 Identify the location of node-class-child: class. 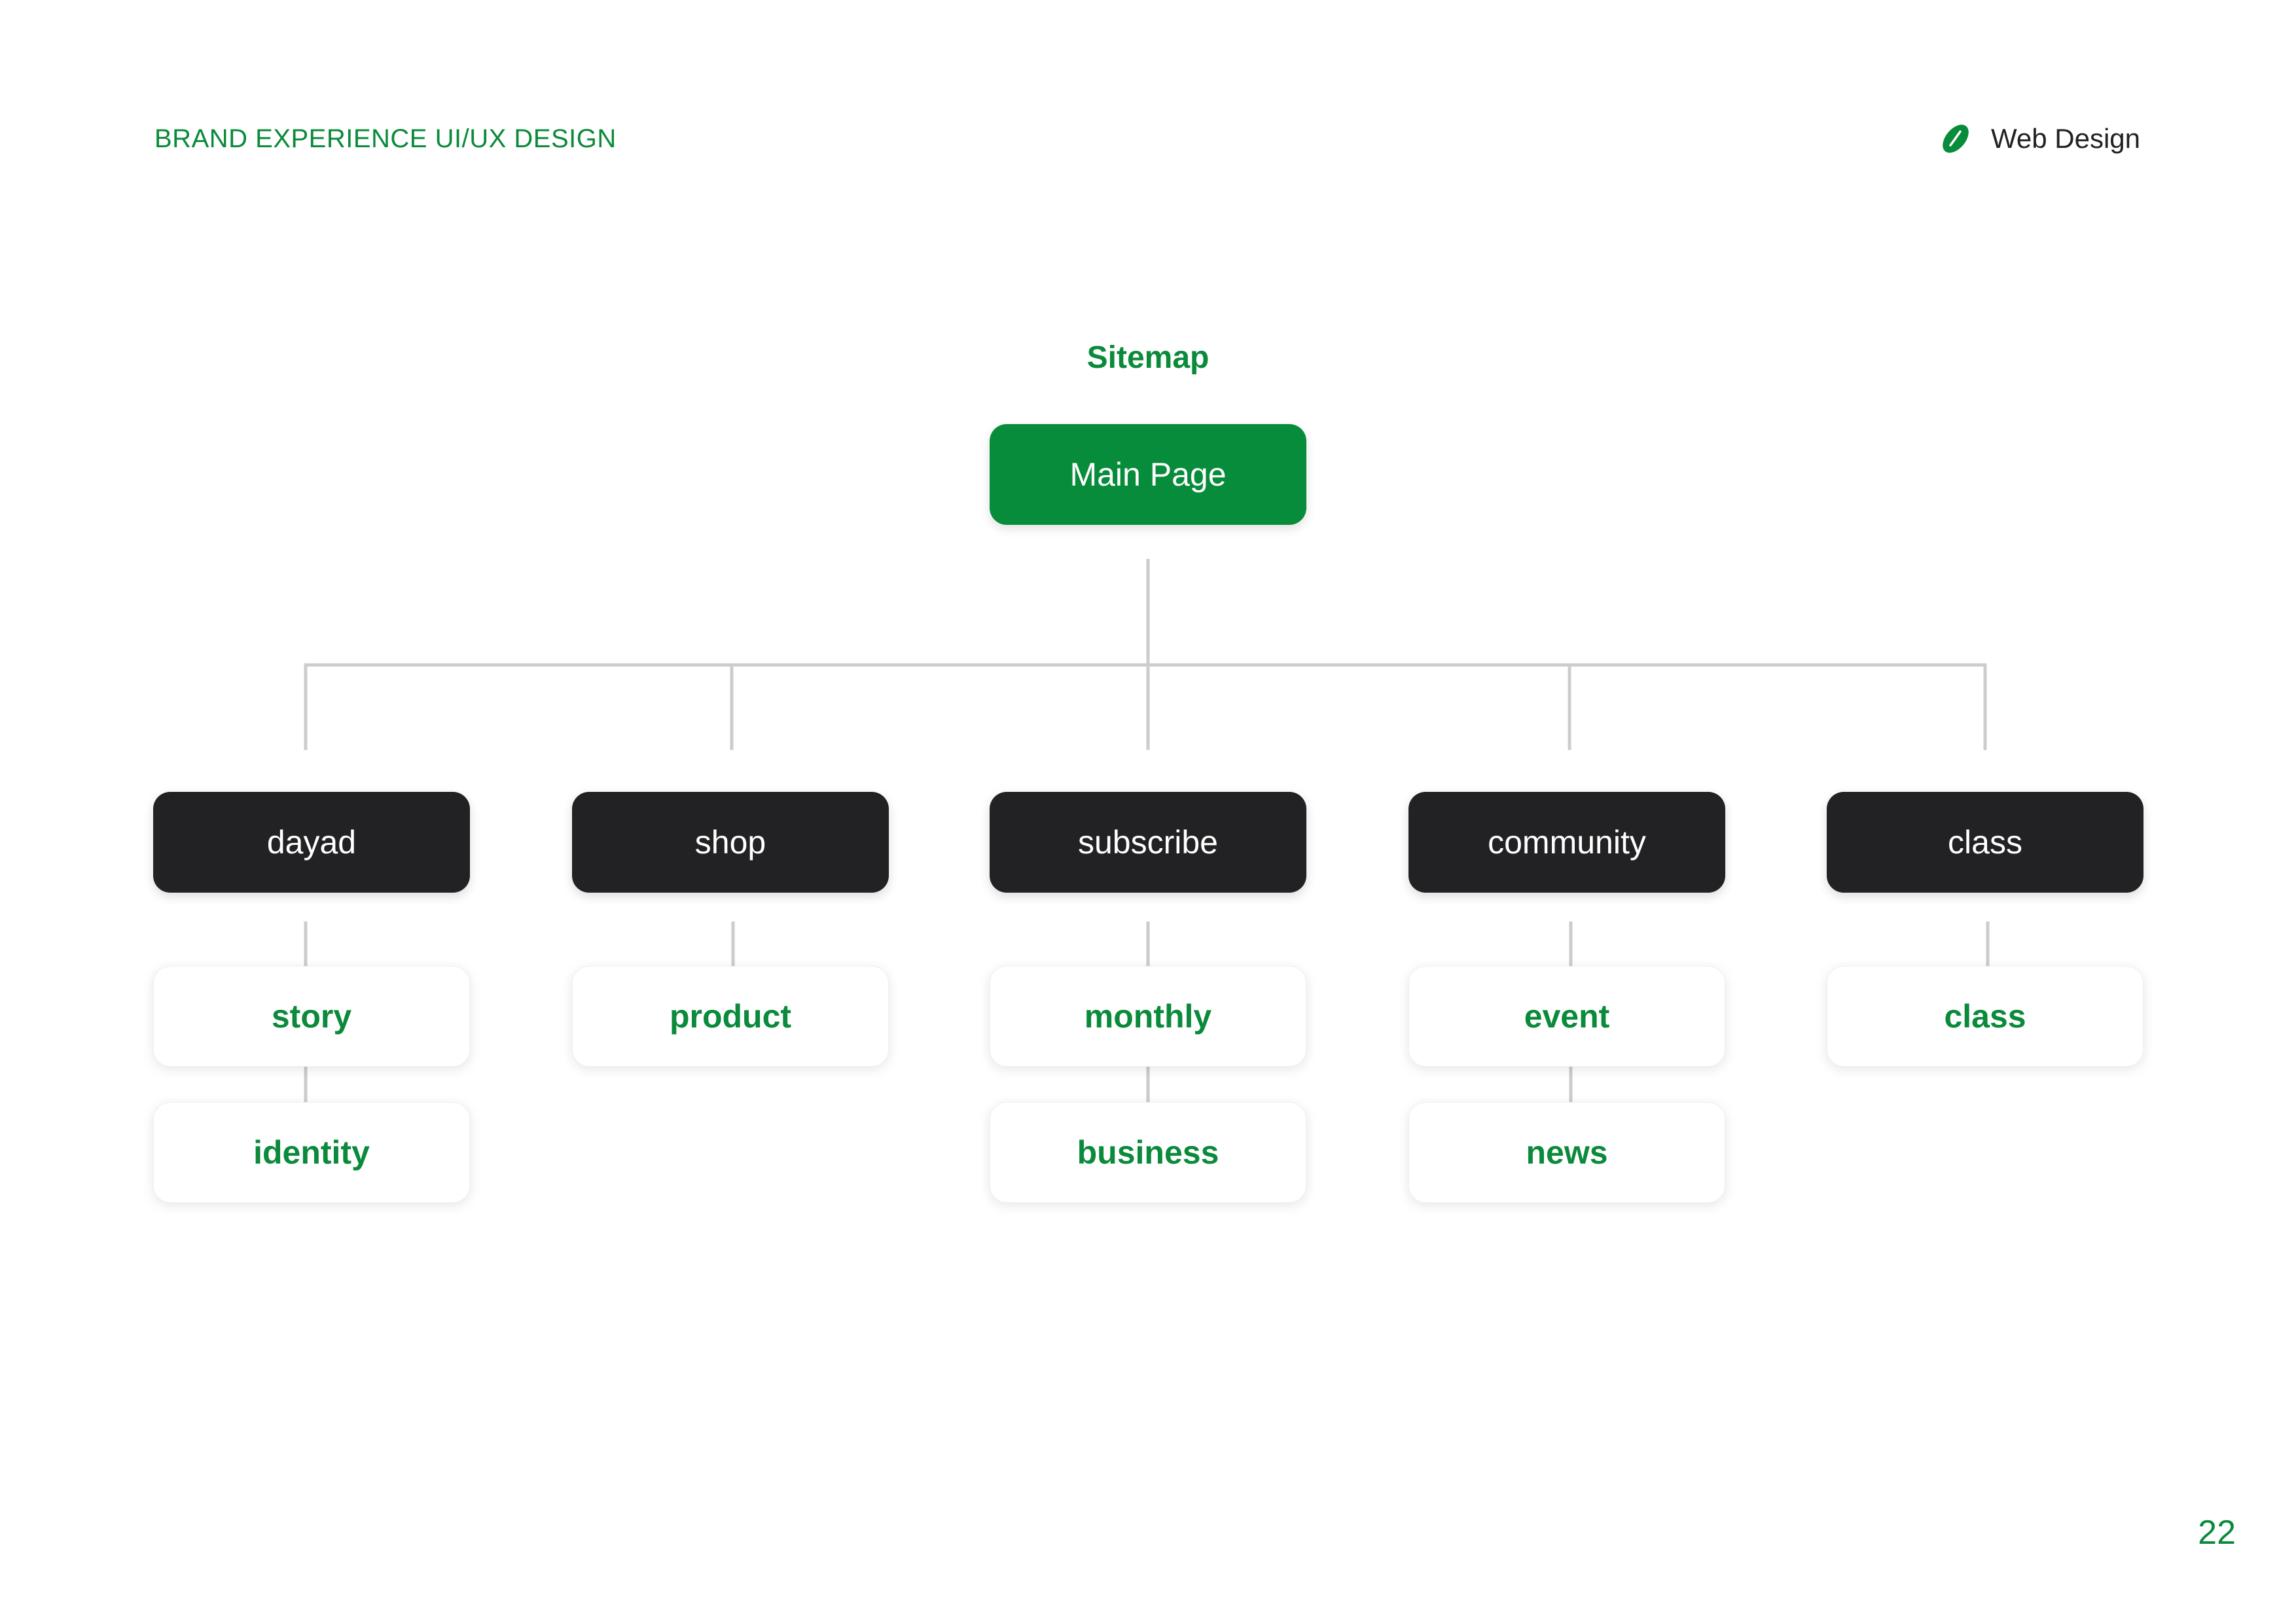
(1985, 1016).